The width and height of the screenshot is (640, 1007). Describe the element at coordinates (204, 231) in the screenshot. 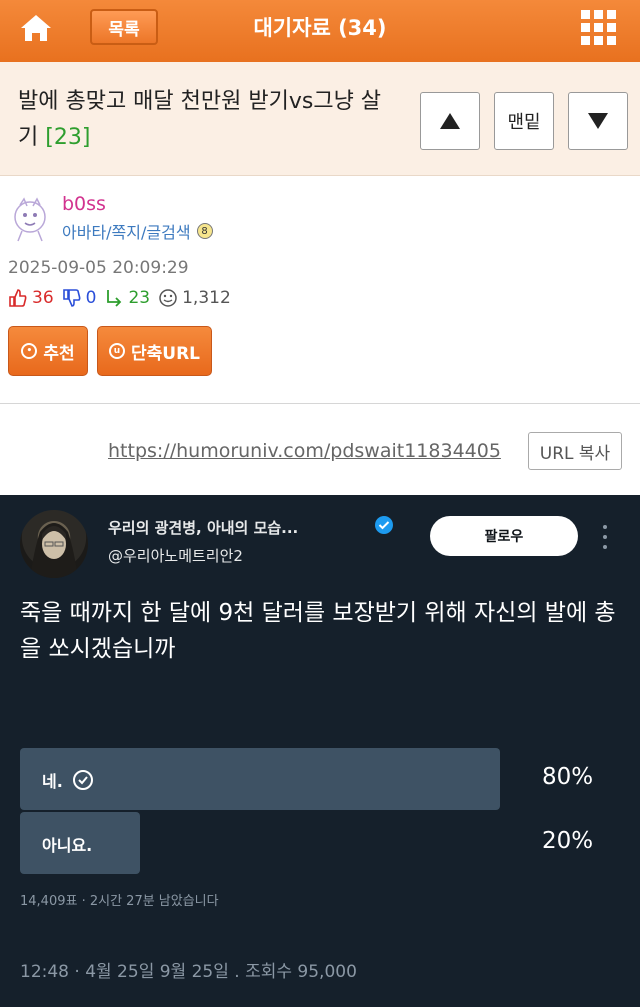

I see `level-badge-icon: 8` at that location.